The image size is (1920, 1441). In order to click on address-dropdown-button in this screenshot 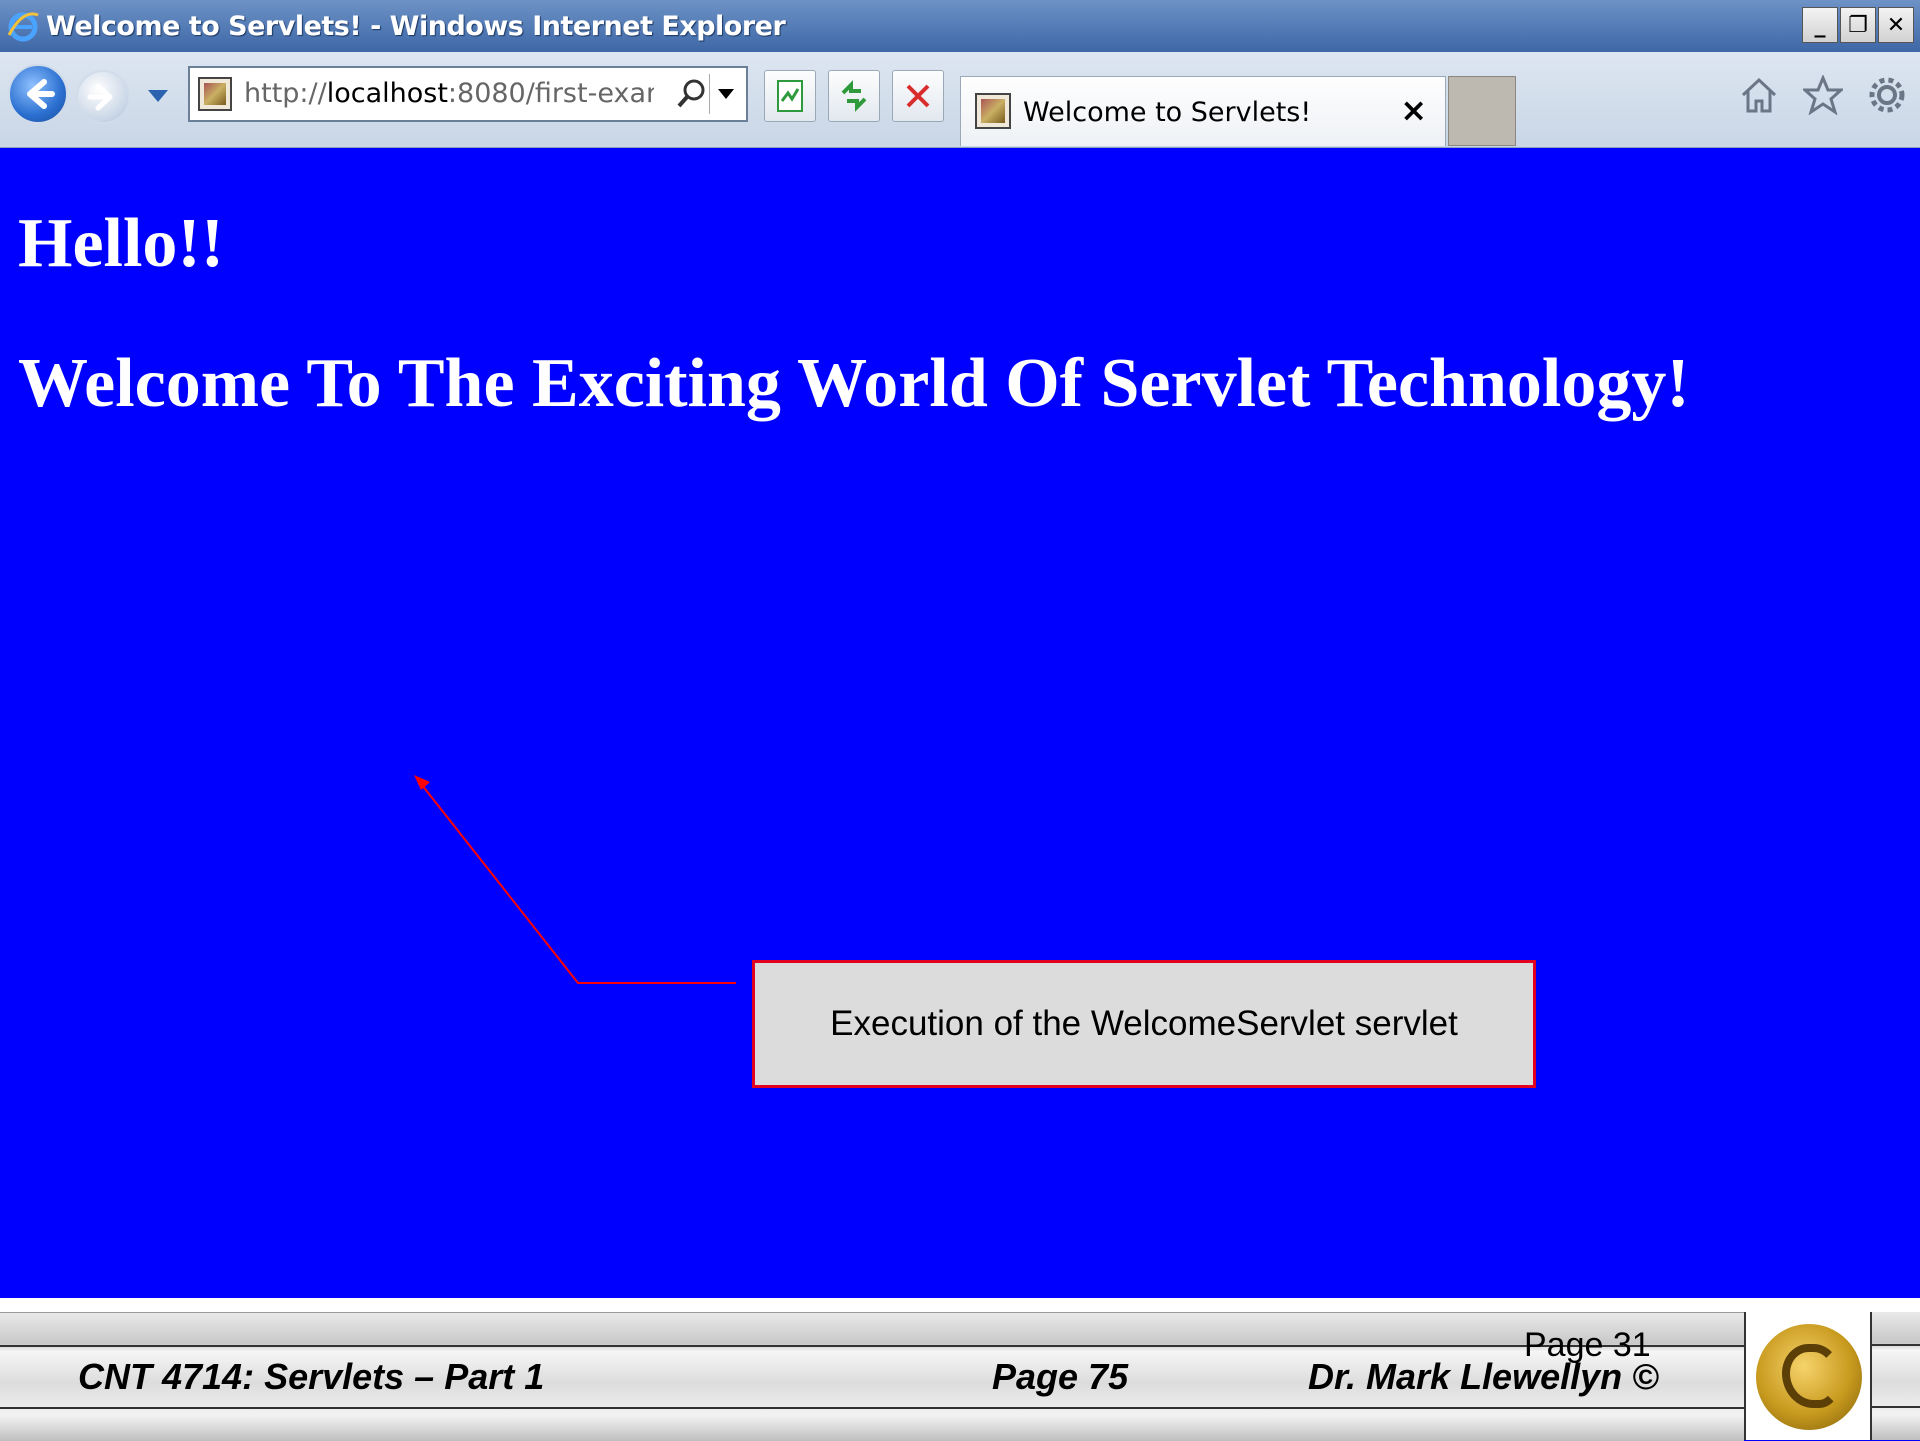, I will do `click(725, 94)`.